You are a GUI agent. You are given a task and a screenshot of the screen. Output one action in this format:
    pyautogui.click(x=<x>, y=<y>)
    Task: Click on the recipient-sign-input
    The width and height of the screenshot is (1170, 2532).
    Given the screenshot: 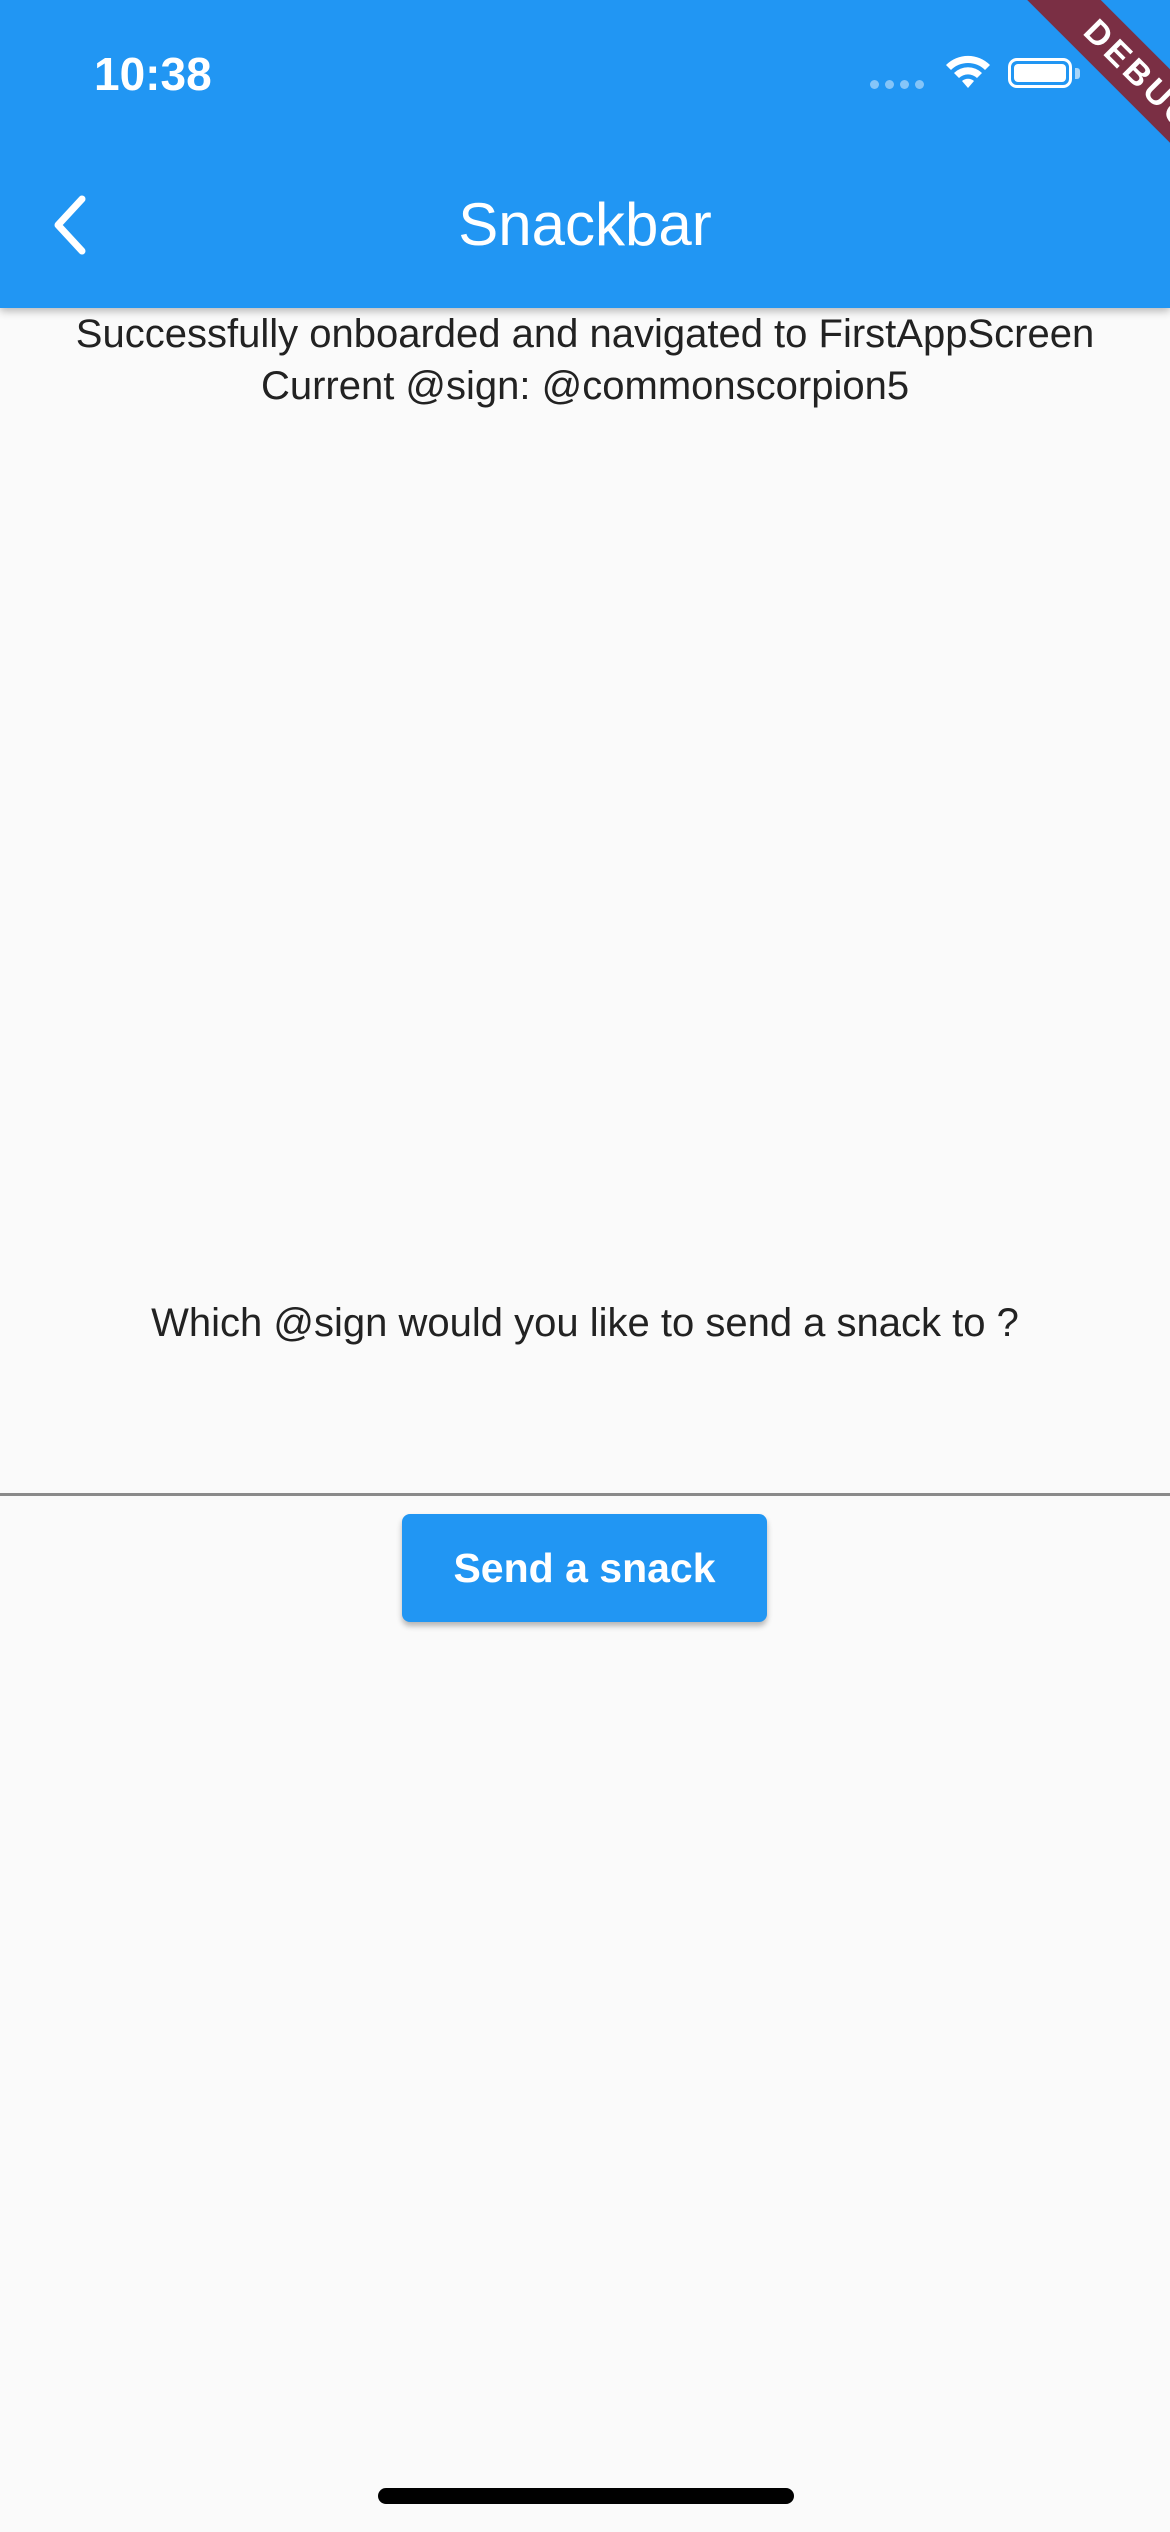 What is the action you would take?
    pyautogui.click(x=585, y=1458)
    